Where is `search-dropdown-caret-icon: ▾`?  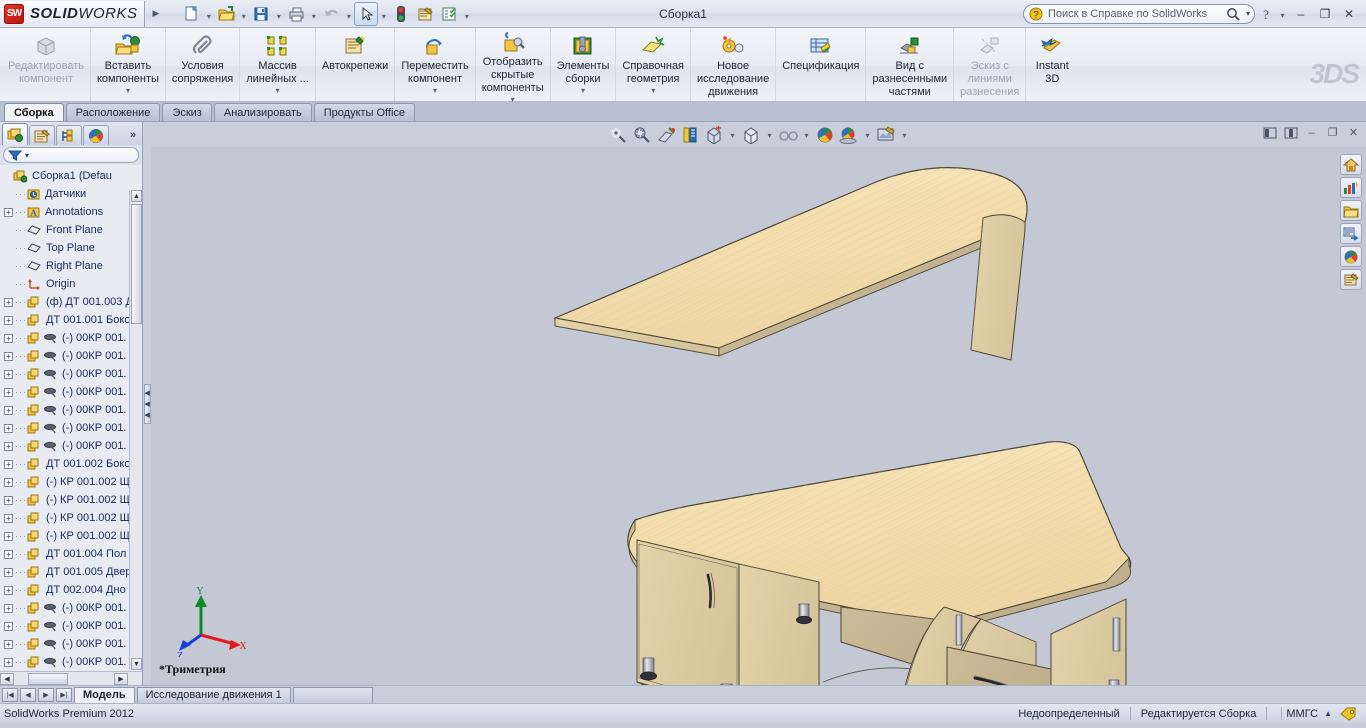 search-dropdown-caret-icon: ▾ is located at coordinates (1248, 13).